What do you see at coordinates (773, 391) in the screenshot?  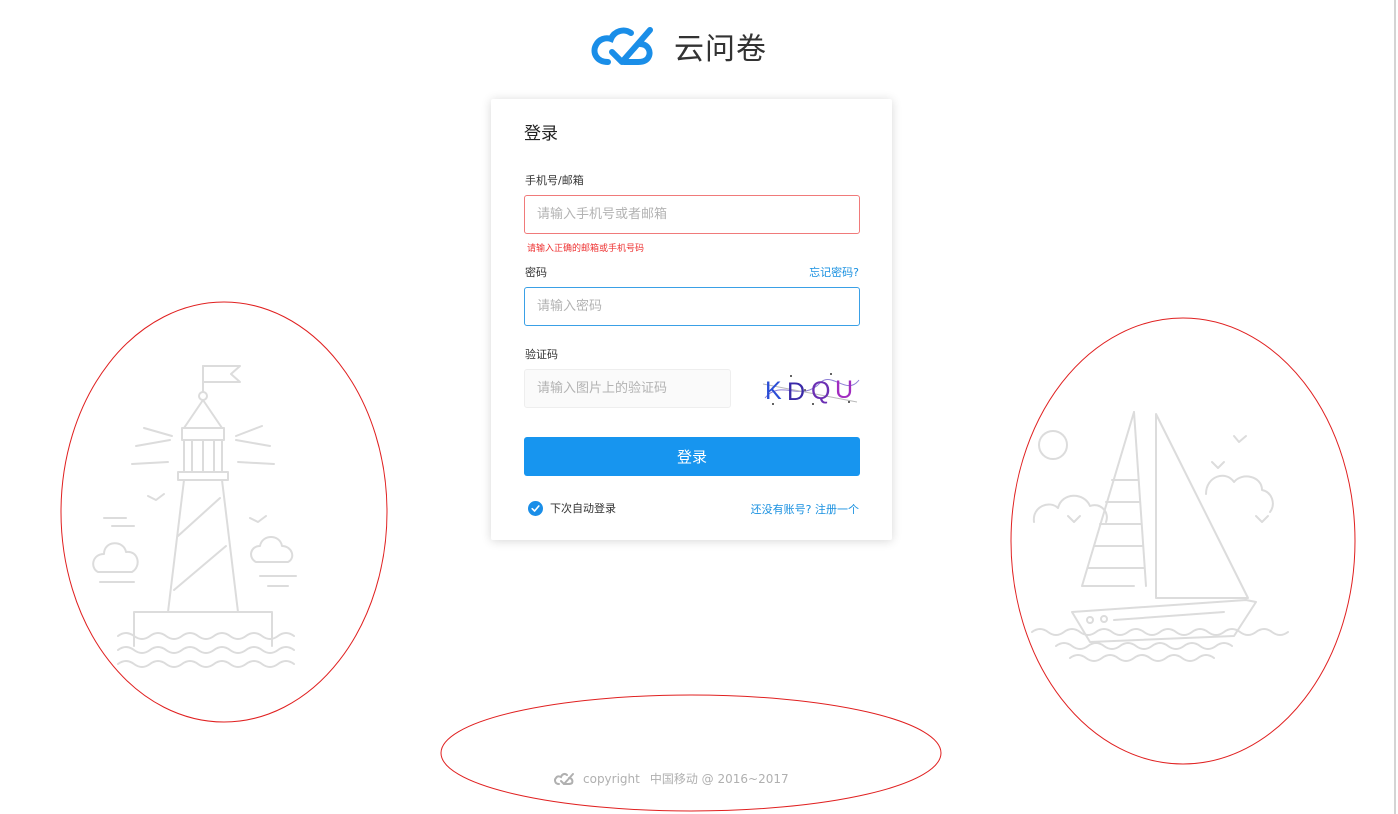 I see `svg-text: K` at bounding box center [773, 391].